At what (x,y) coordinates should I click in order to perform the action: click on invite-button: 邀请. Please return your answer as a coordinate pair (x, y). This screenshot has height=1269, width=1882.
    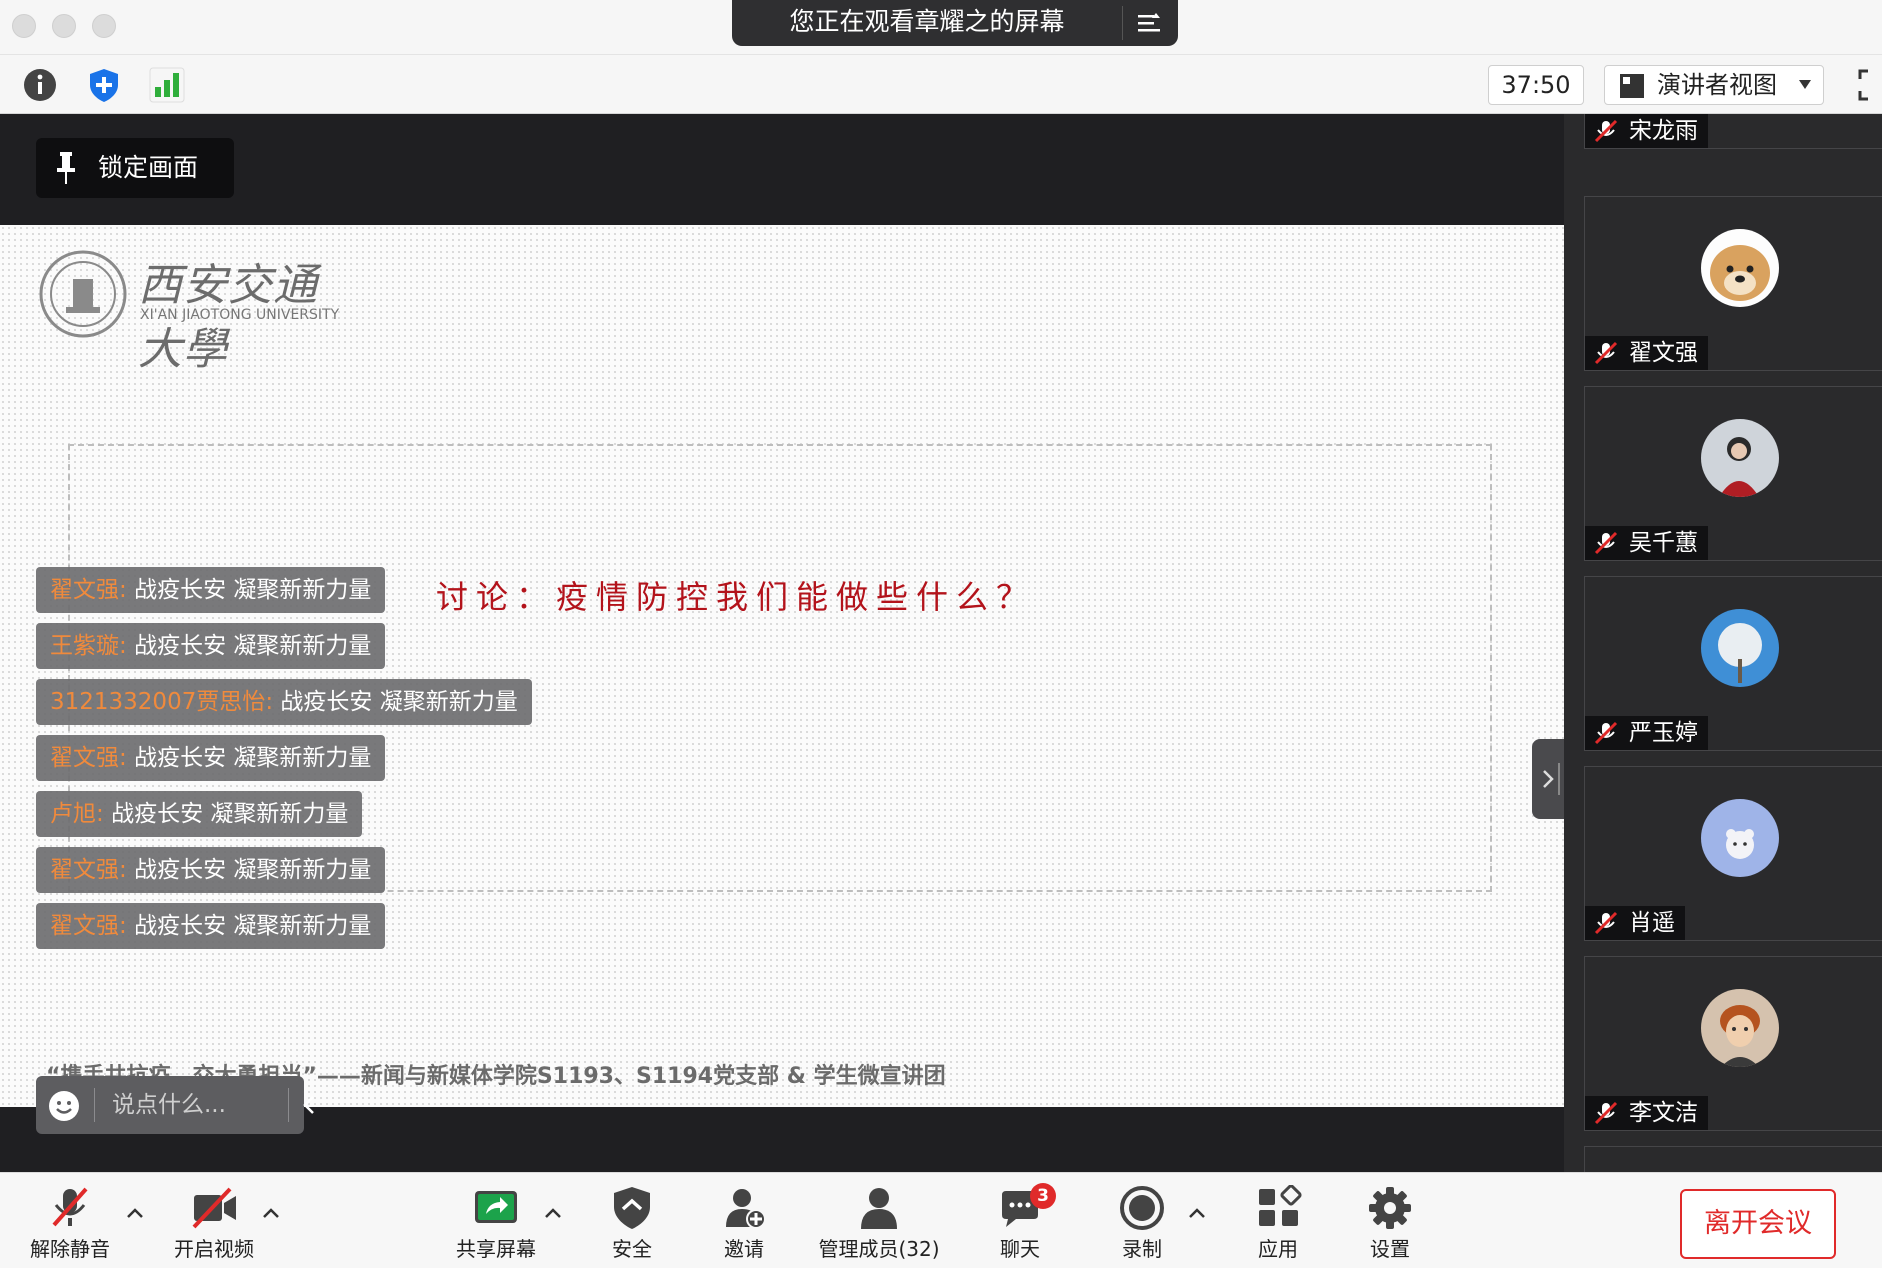
    Looking at the image, I should click on (744, 1221).